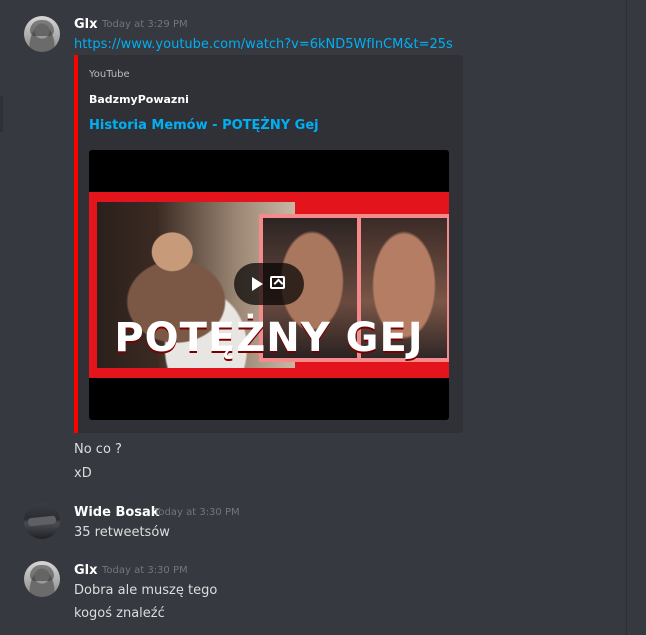 This screenshot has width=646, height=635. I want to click on embed-provider: YouTube, so click(109, 74).